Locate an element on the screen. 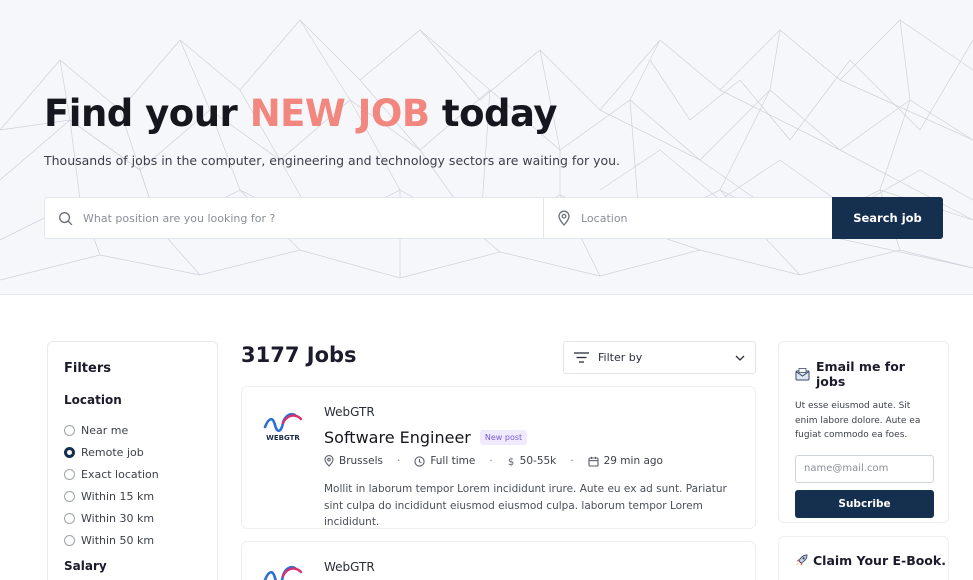  salary-filter-heading: Salary is located at coordinates (85, 566).